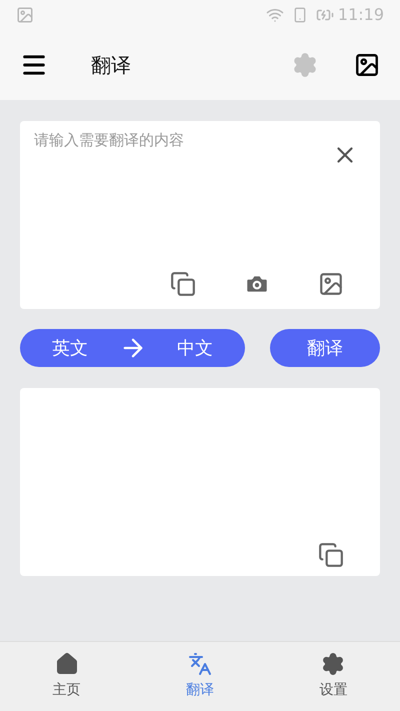 Image resolution: width=400 pixels, height=711 pixels. I want to click on nav-tab: 设置, so click(333, 676).